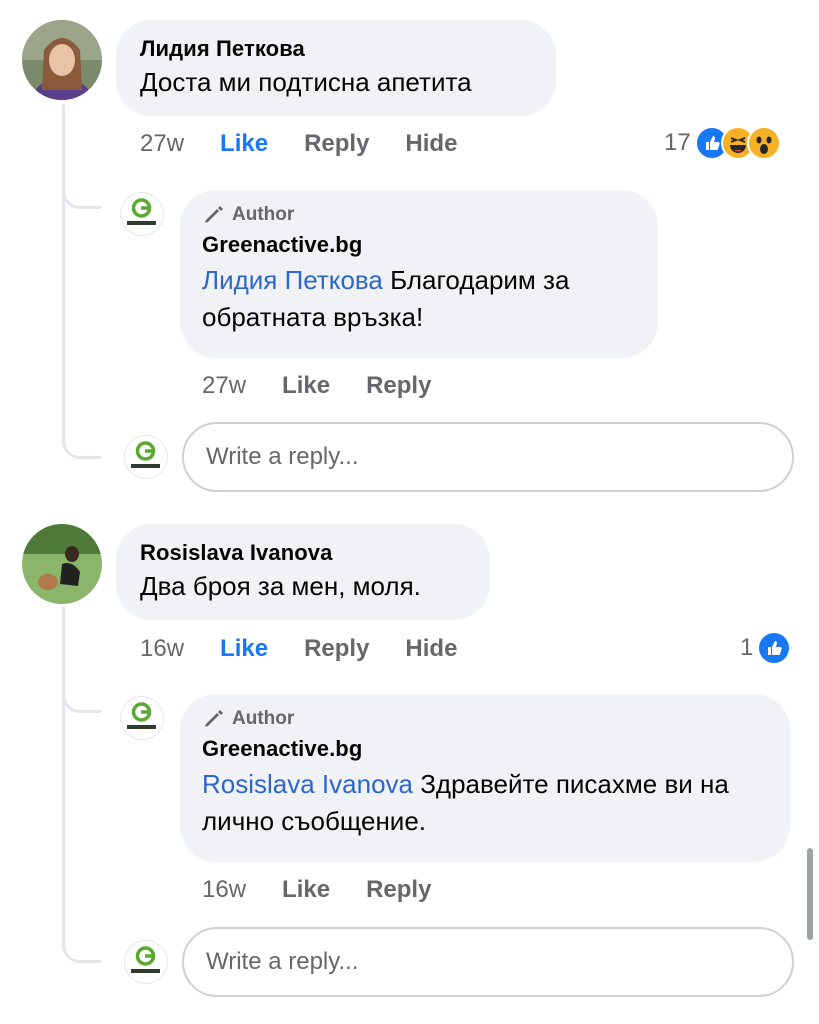  Describe the element at coordinates (280, 586) in the screenshot. I see `comment-text: Два броя за мен, моля.` at that location.